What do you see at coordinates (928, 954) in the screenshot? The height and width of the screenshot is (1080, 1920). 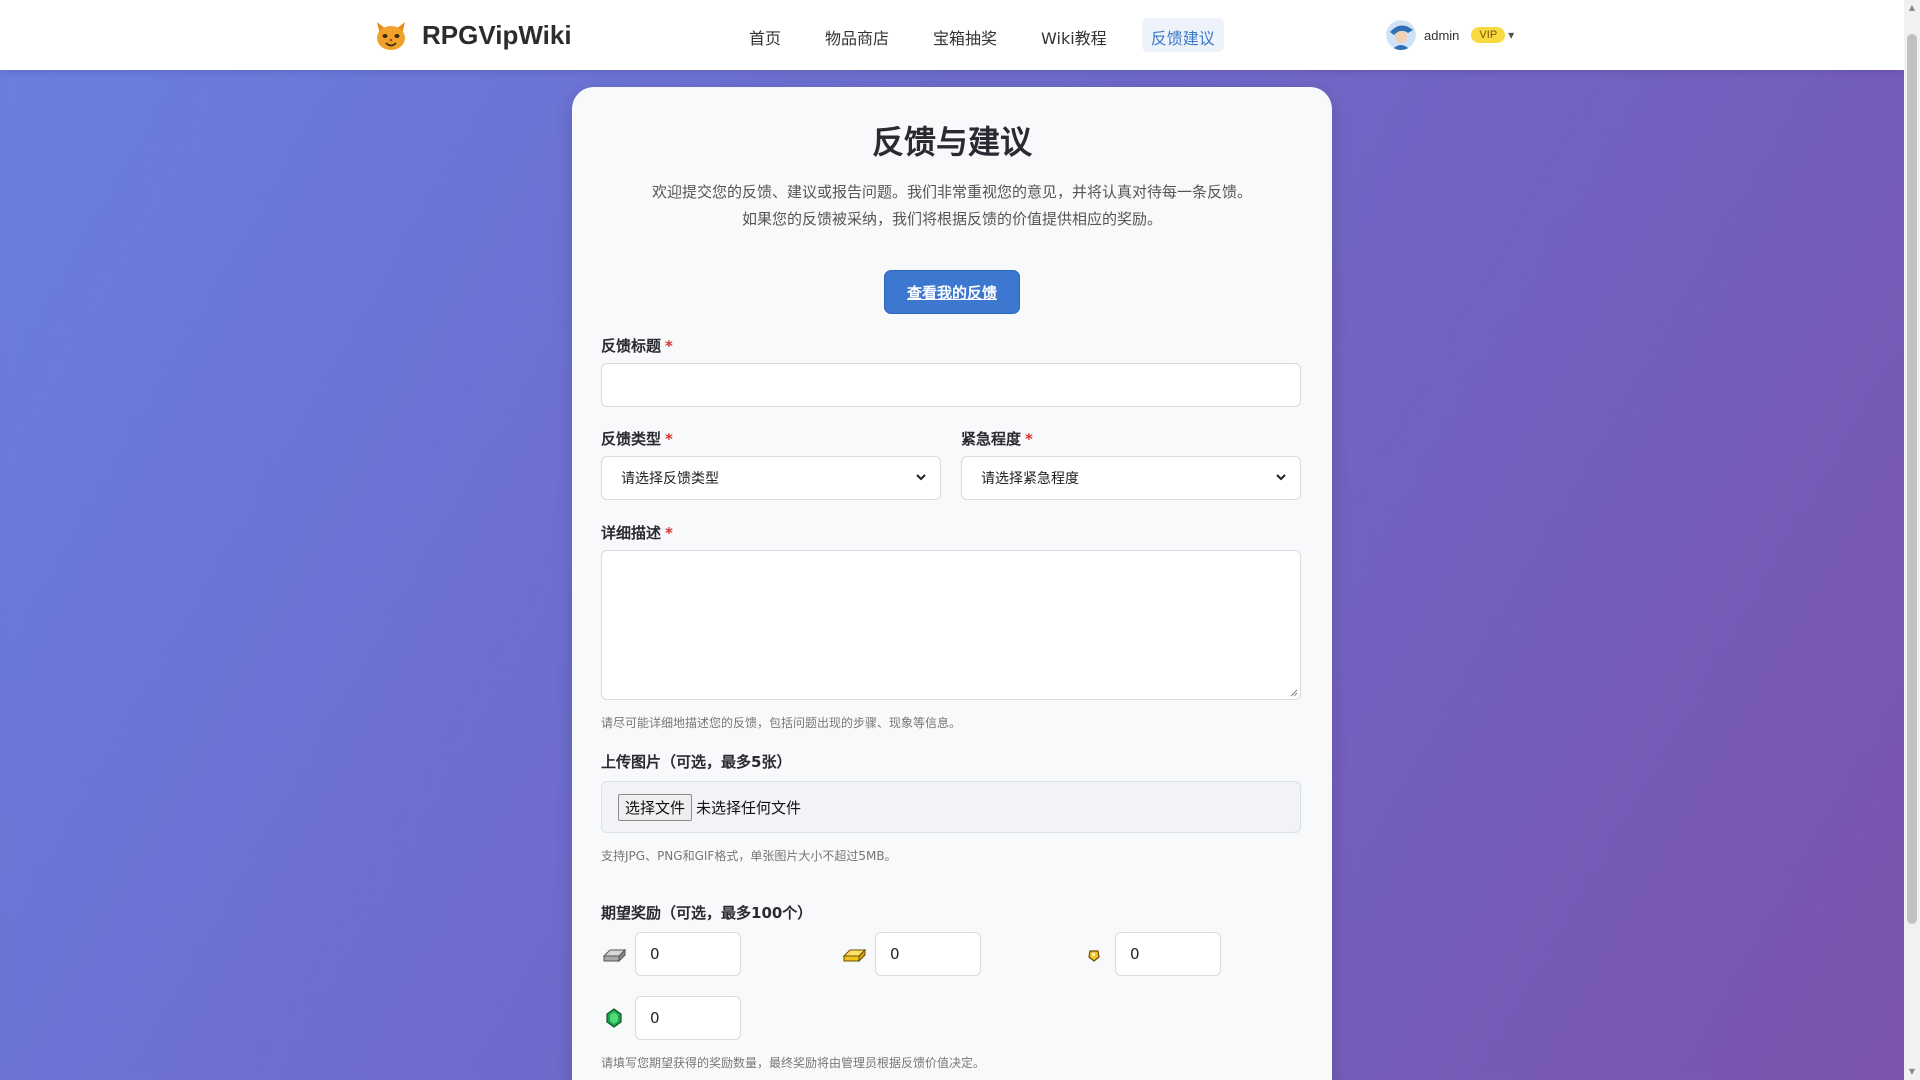 I see `reward-gold-input: 0` at bounding box center [928, 954].